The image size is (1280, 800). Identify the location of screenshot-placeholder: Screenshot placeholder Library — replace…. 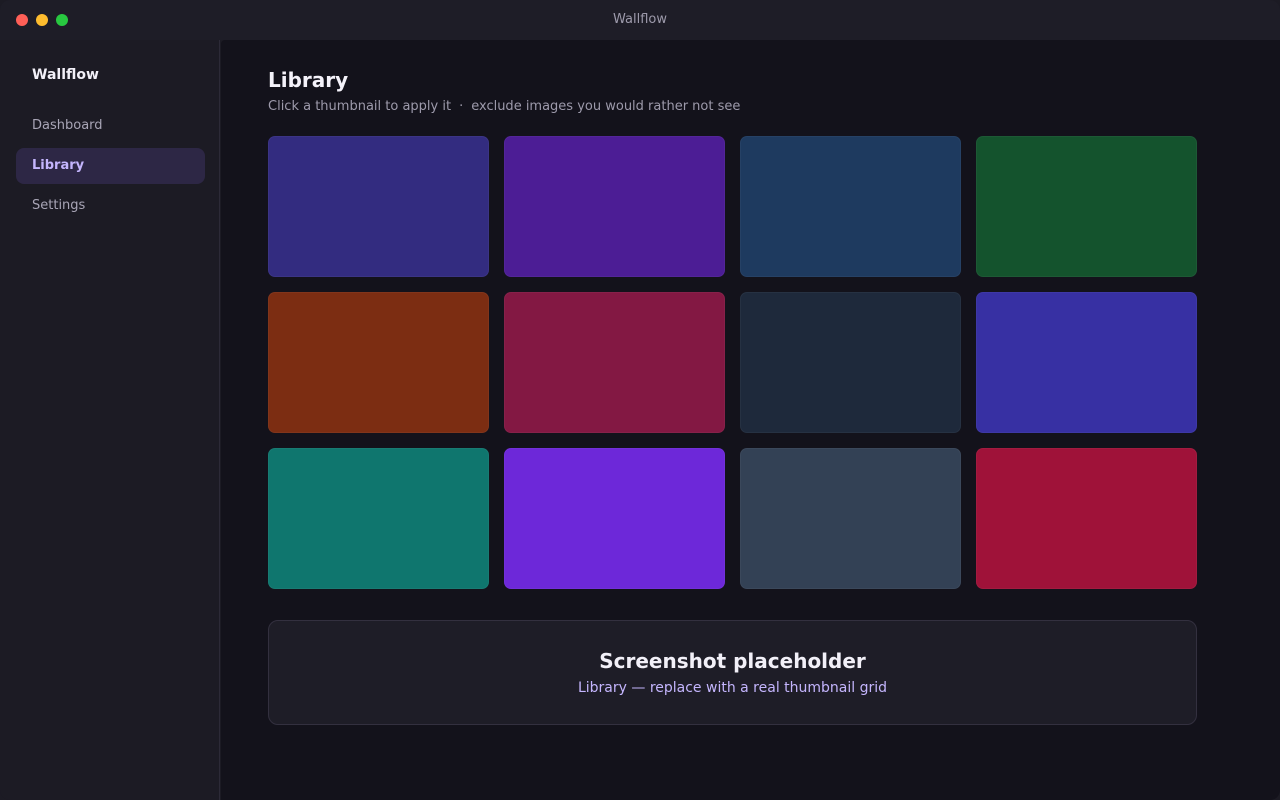
(732, 672).